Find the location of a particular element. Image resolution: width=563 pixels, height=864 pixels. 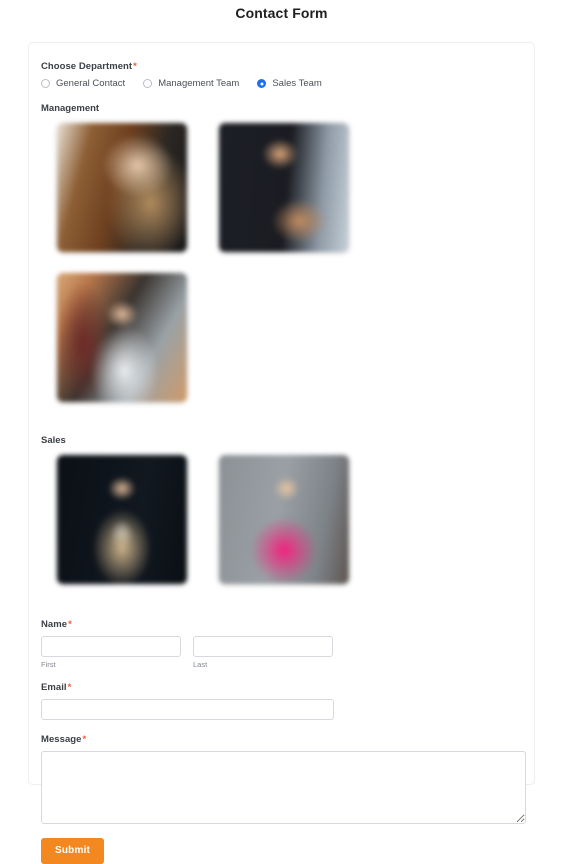

message-label-text: Message is located at coordinates (61, 739).